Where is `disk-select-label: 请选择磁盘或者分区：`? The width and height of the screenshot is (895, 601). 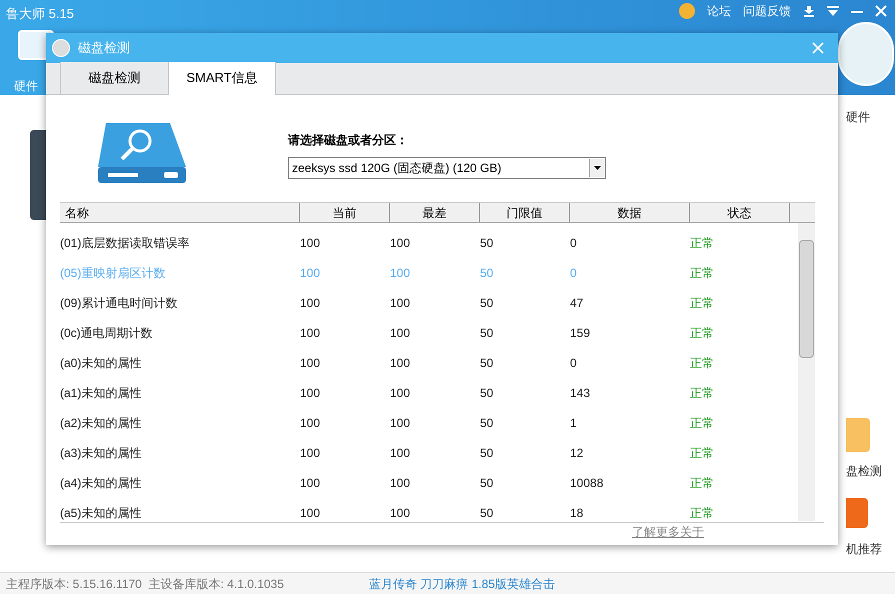 disk-select-label: 请选择磁盘或者分区： is located at coordinates (348, 140).